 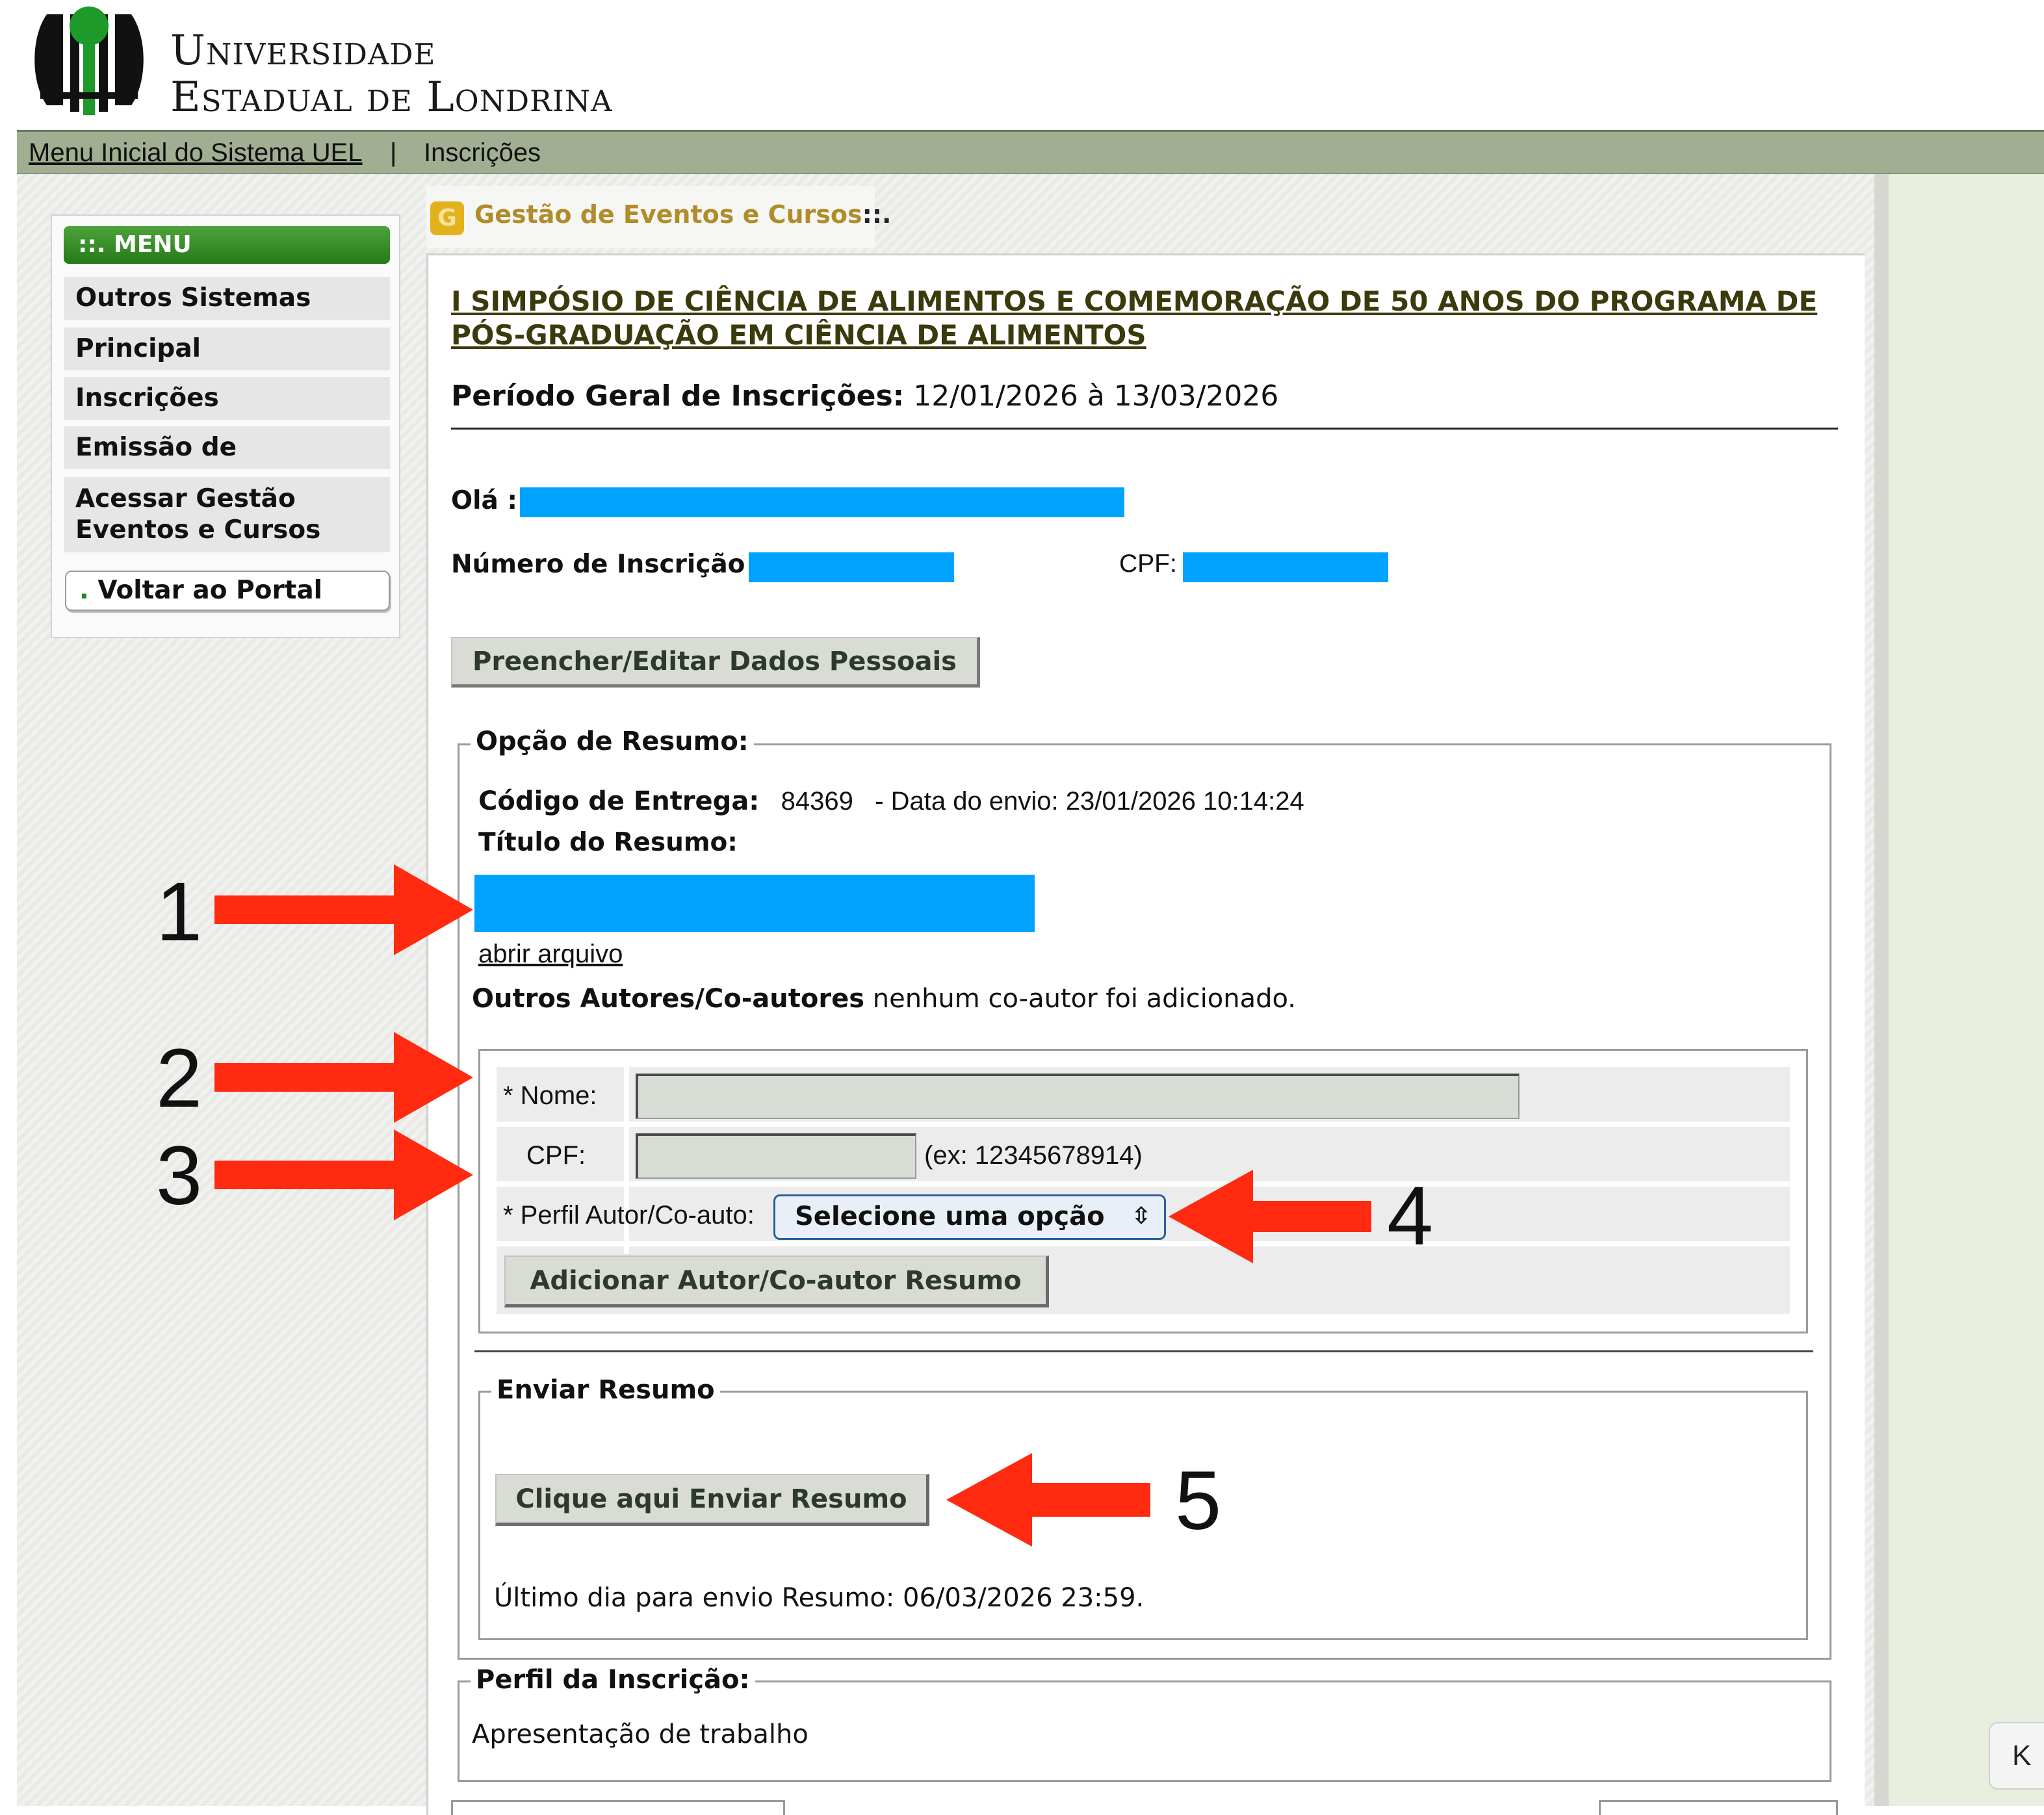 What do you see at coordinates (179, 912) in the screenshot?
I see `annotation-number-1: 1` at bounding box center [179, 912].